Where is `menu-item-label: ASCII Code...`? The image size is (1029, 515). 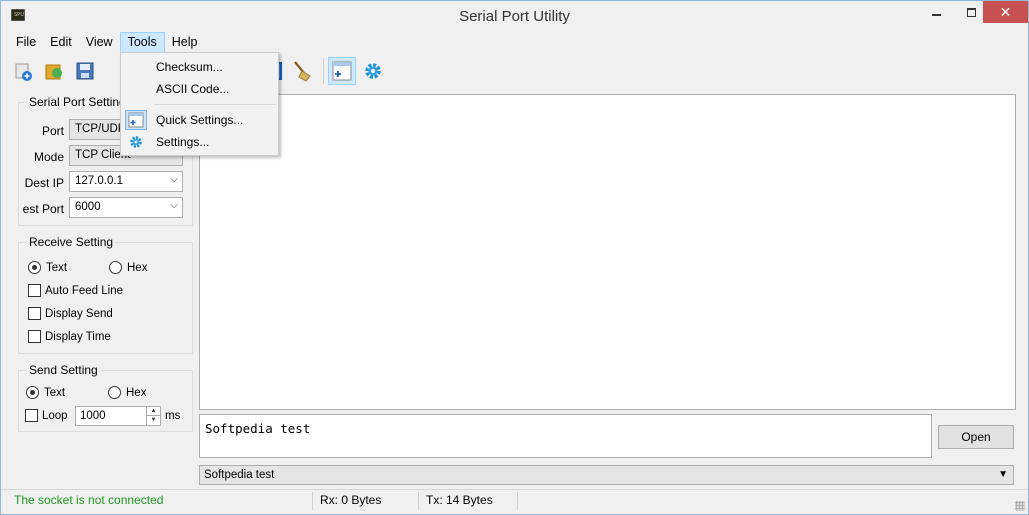 menu-item-label: ASCII Code... is located at coordinates (193, 89).